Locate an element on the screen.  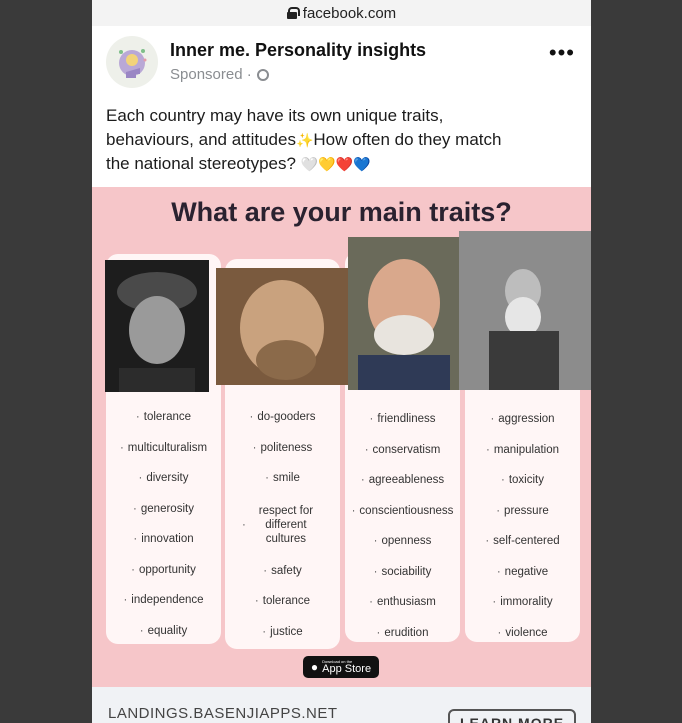
trait-item: innovation is located at coordinates (163, 539).